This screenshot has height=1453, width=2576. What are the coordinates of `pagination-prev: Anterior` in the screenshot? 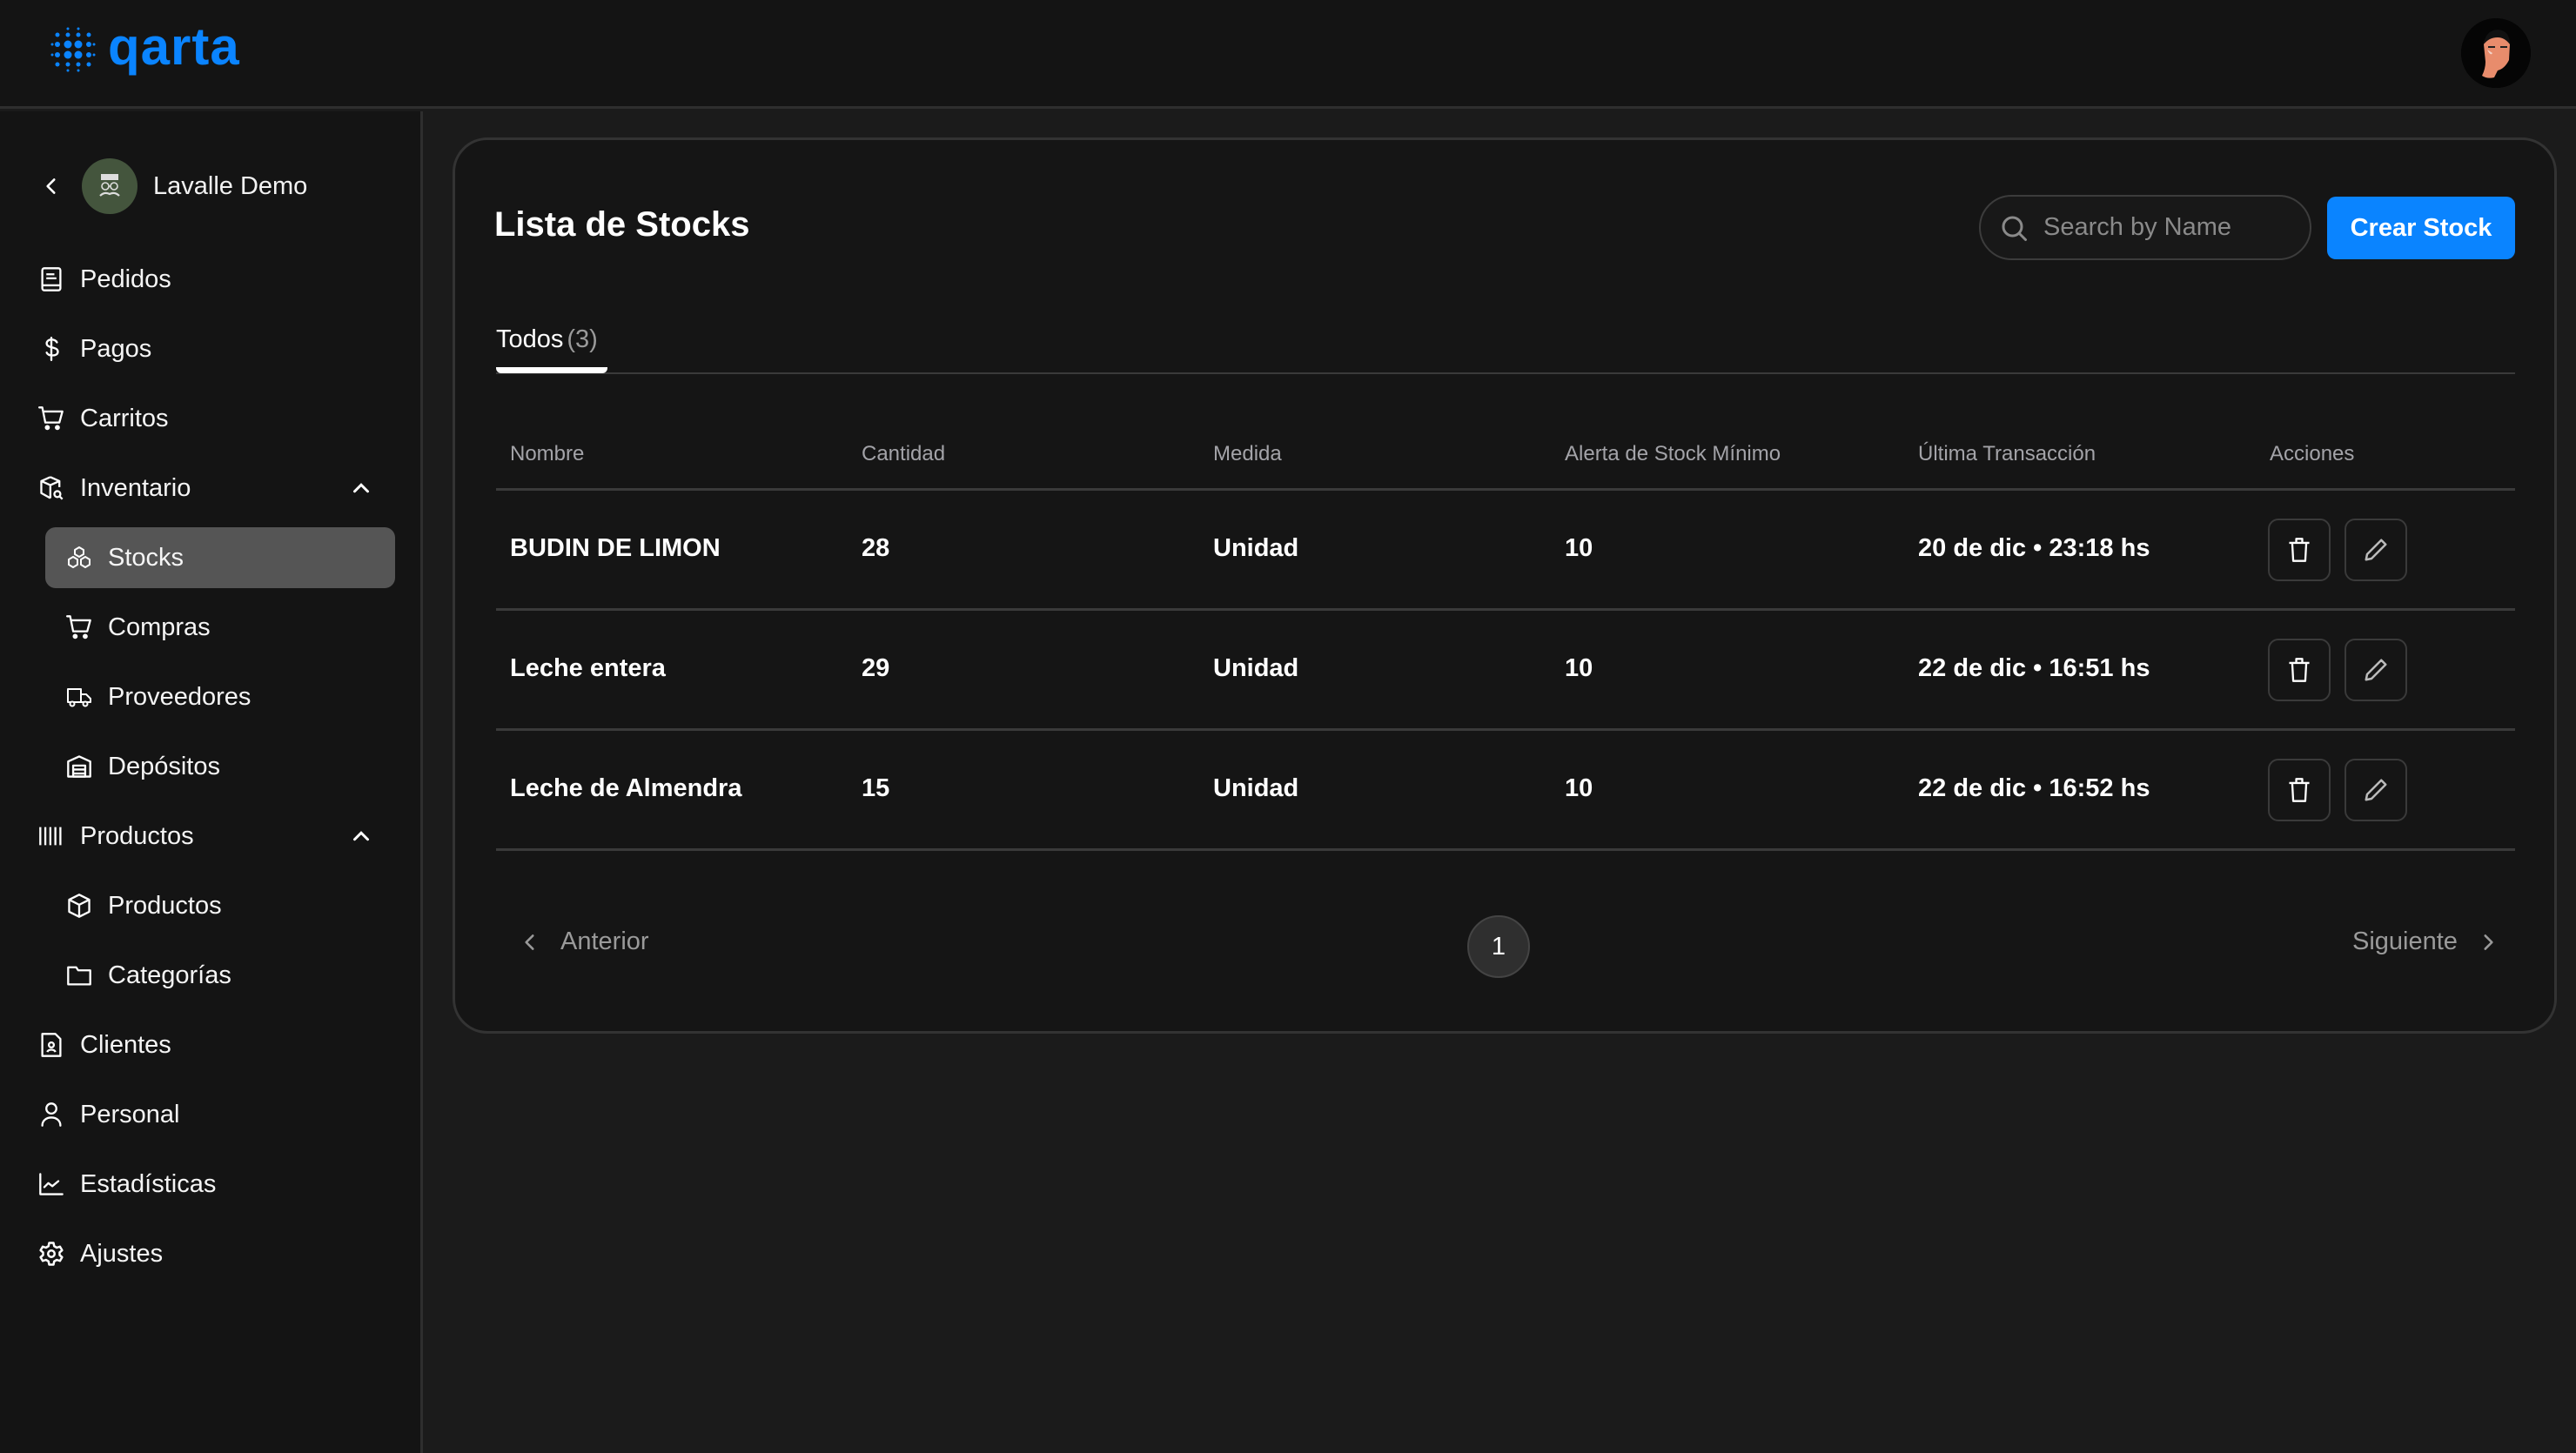 It's located at (584, 941).